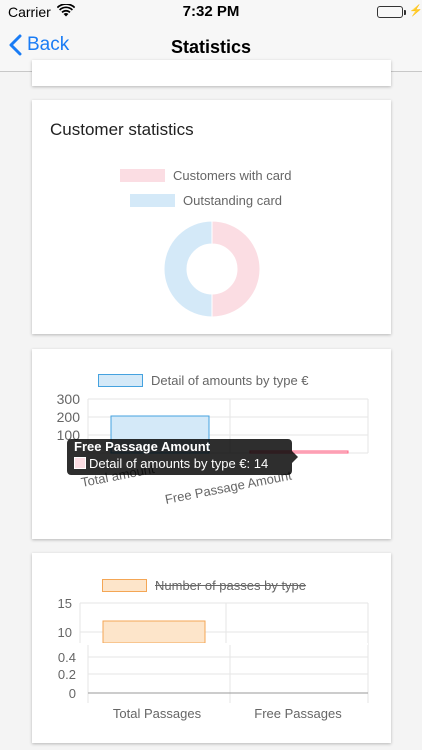  What do you see at coordinates (69, 417) in the screenshot?
I see `y-tick-label: 200` at bounding box center [69, 417].